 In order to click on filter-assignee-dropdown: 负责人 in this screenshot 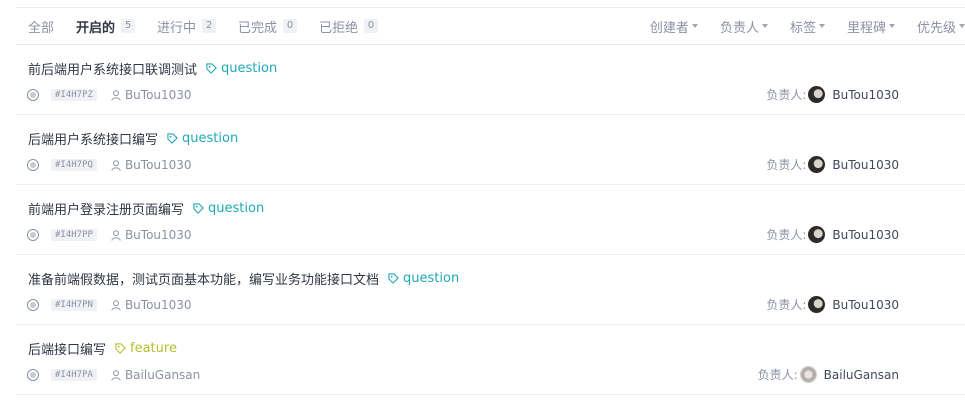, I will do `click(744, 26)`.